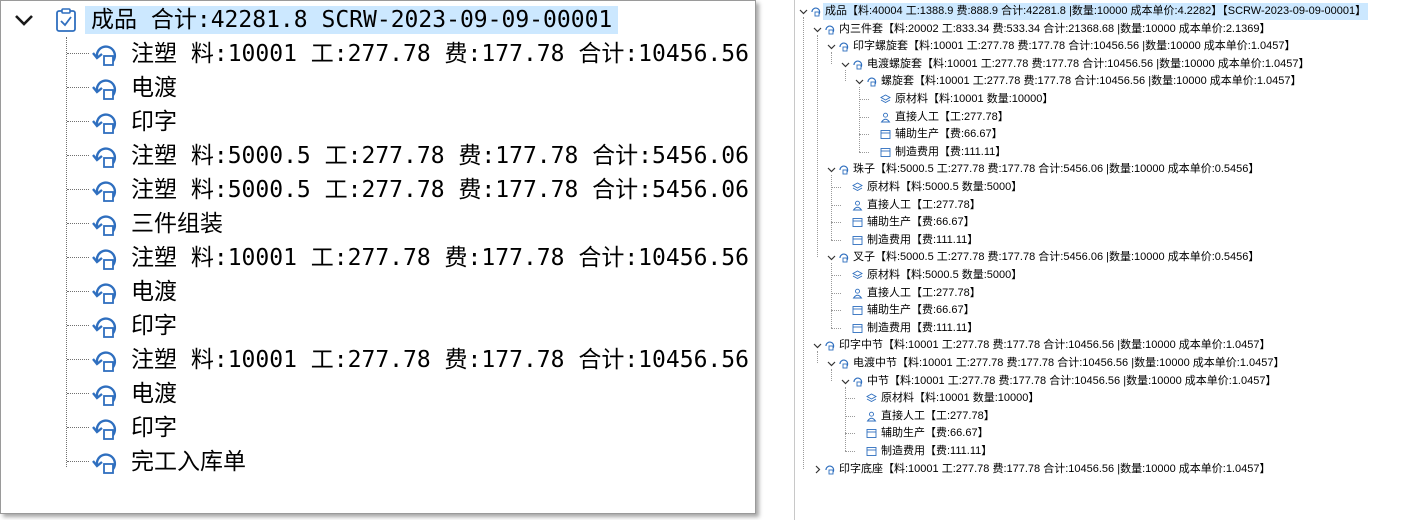 The height and width of the screenshot is (520, 1420). What do you see at coordinates (440, 258) in the screenshot?
I see `left-item-label: 注塑 料:10001 工:277.78 费:177.78 合计:10456.56` at bounding box center [440, 258].